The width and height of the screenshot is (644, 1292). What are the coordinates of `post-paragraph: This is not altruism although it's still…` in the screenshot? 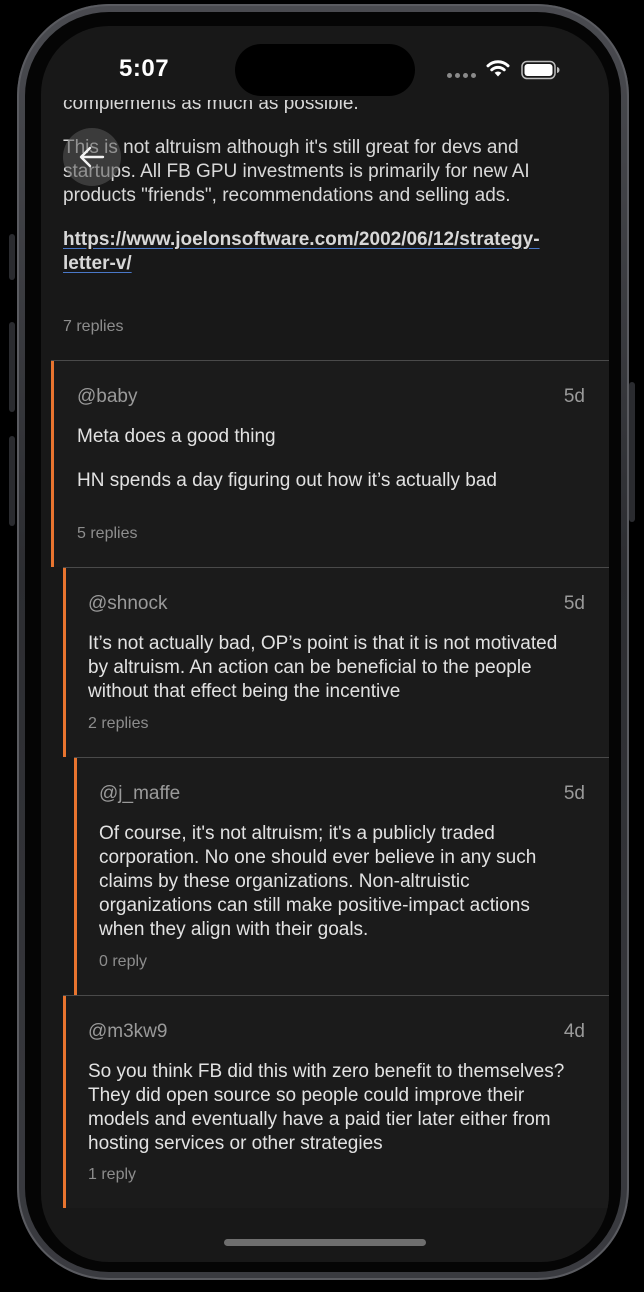 It's located at (296, 171).